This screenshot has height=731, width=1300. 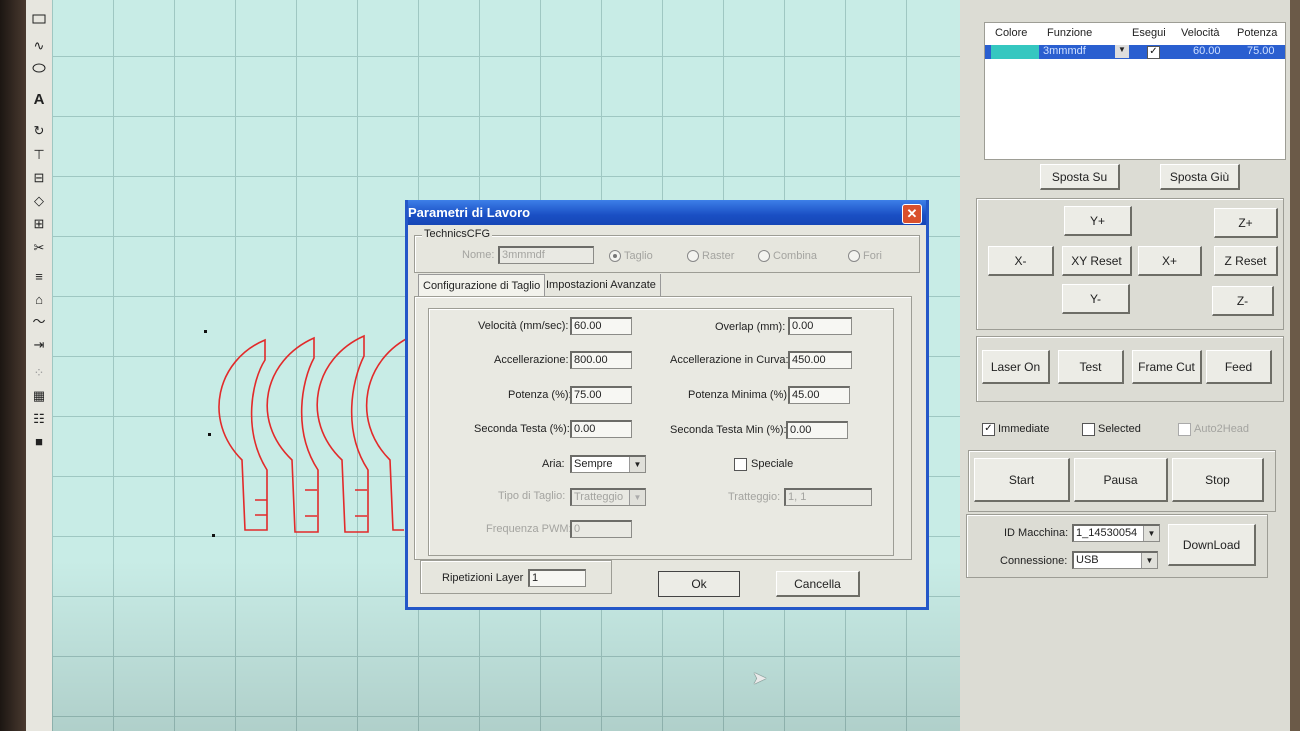 I want to click on scissors-icon: ✂, so click(x=39, y=248).